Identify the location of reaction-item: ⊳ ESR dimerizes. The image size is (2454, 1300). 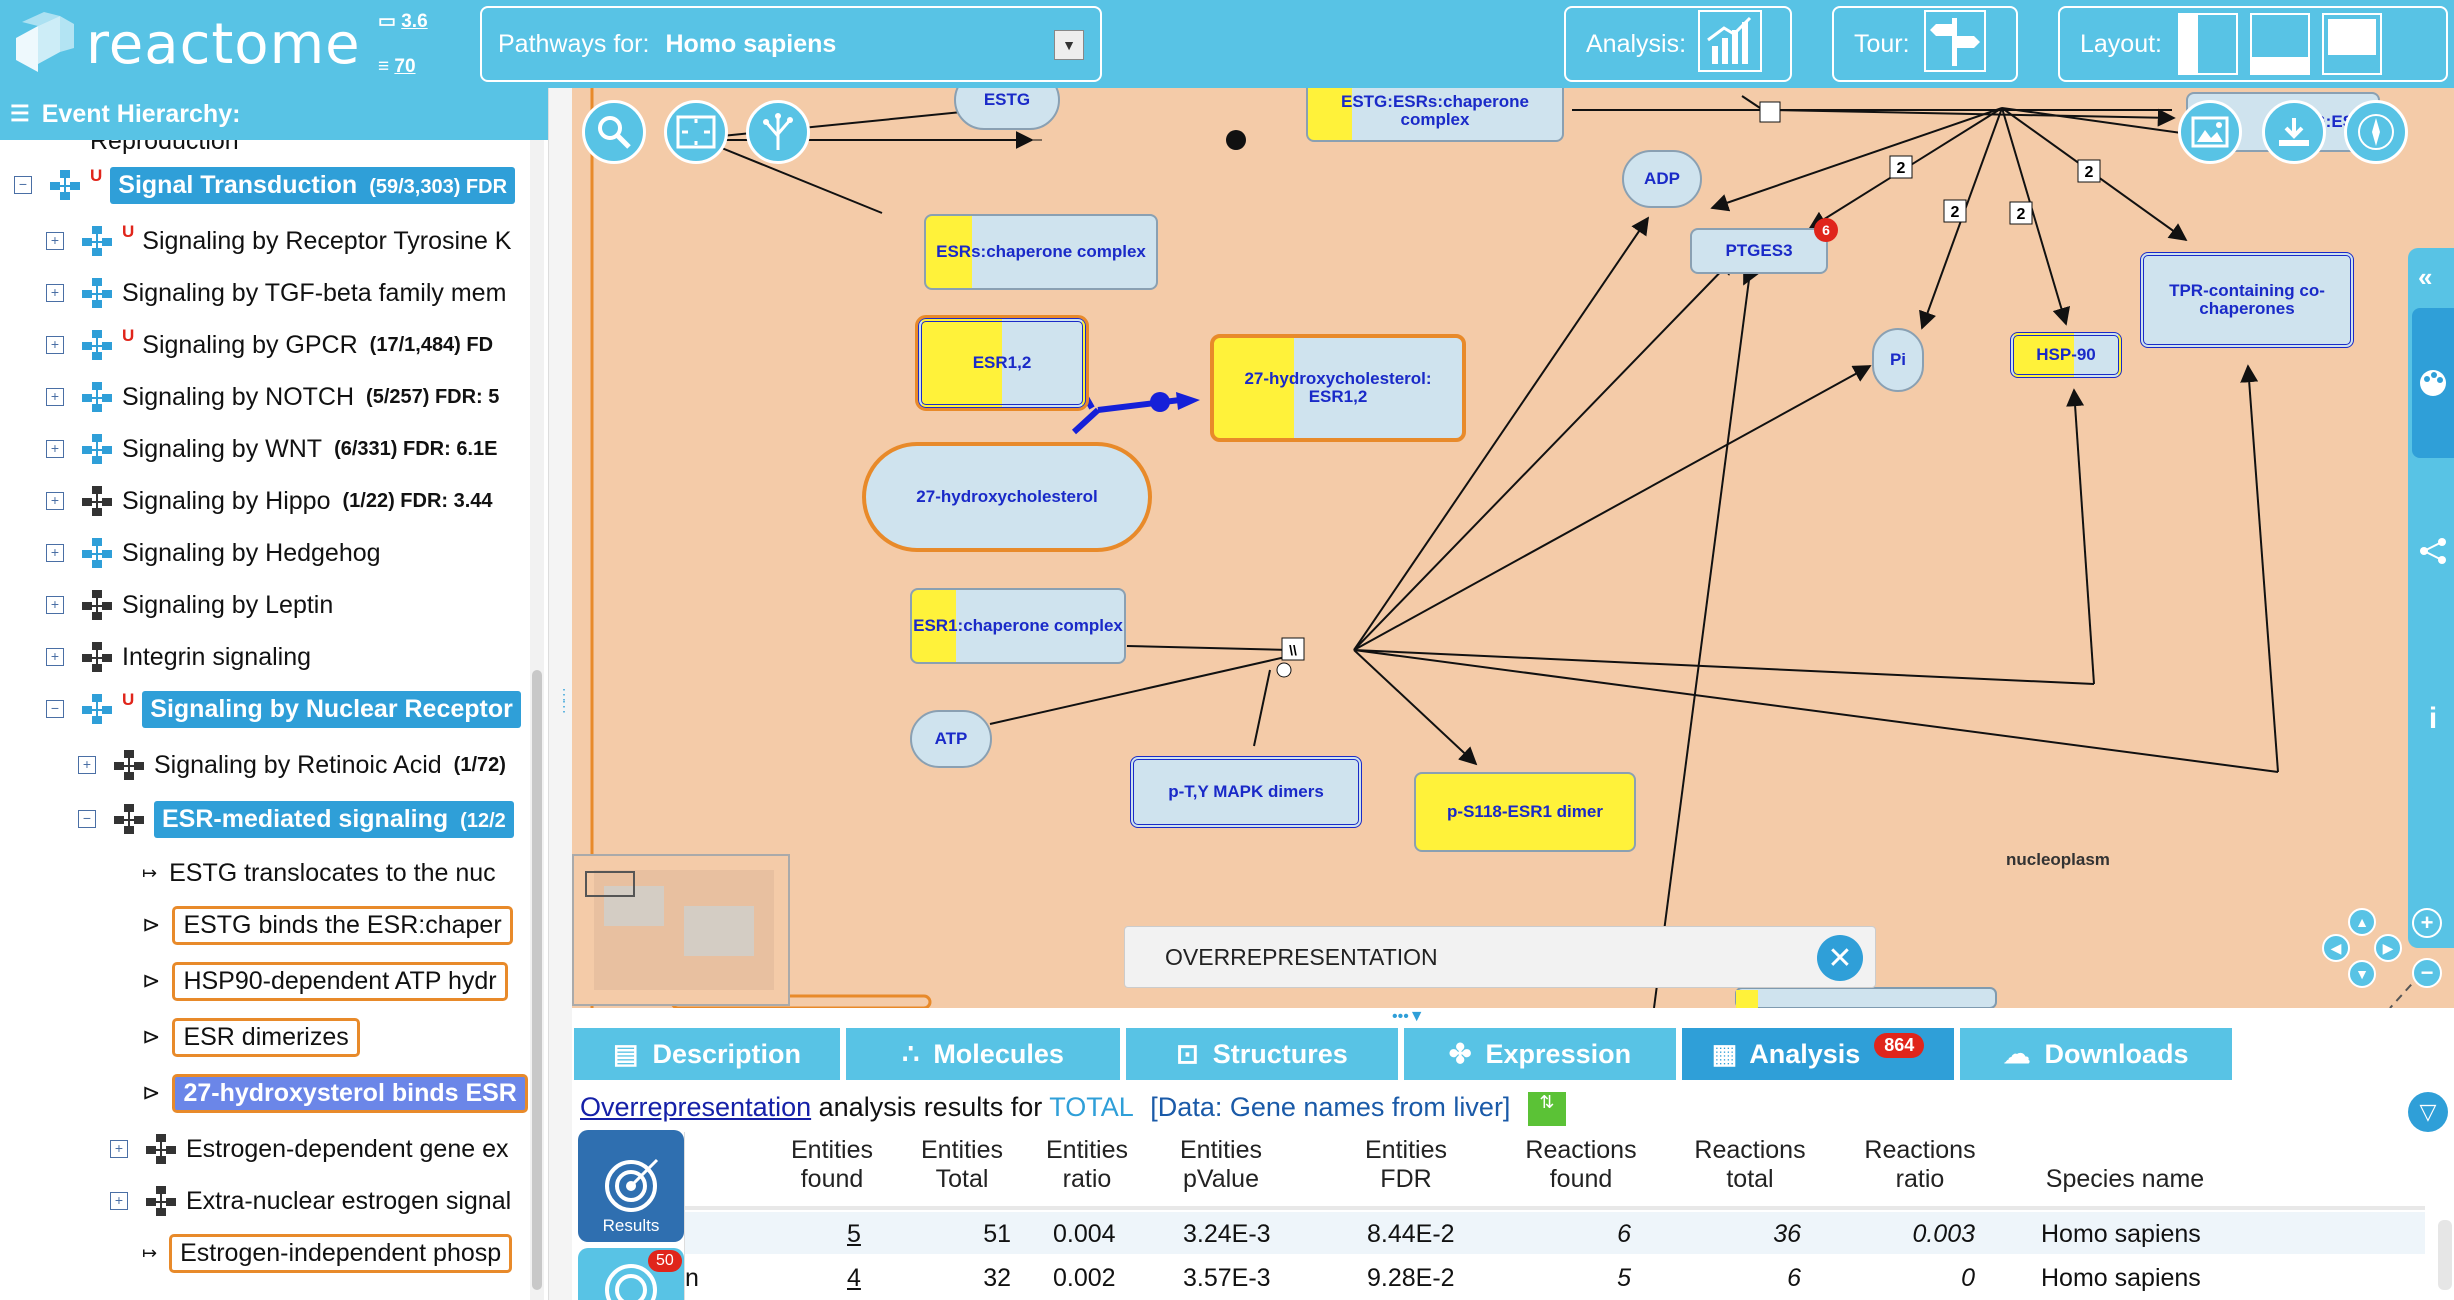
(251, 1037).